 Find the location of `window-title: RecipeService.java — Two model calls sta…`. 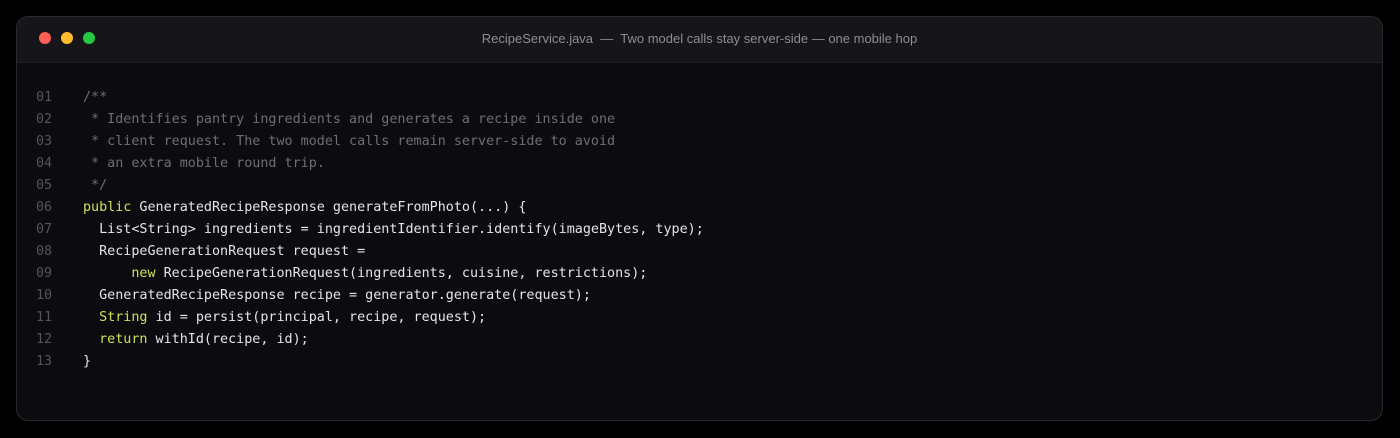

window-title: RecipeService.java — Two model calls sta… is located at coordinates (699, 38).